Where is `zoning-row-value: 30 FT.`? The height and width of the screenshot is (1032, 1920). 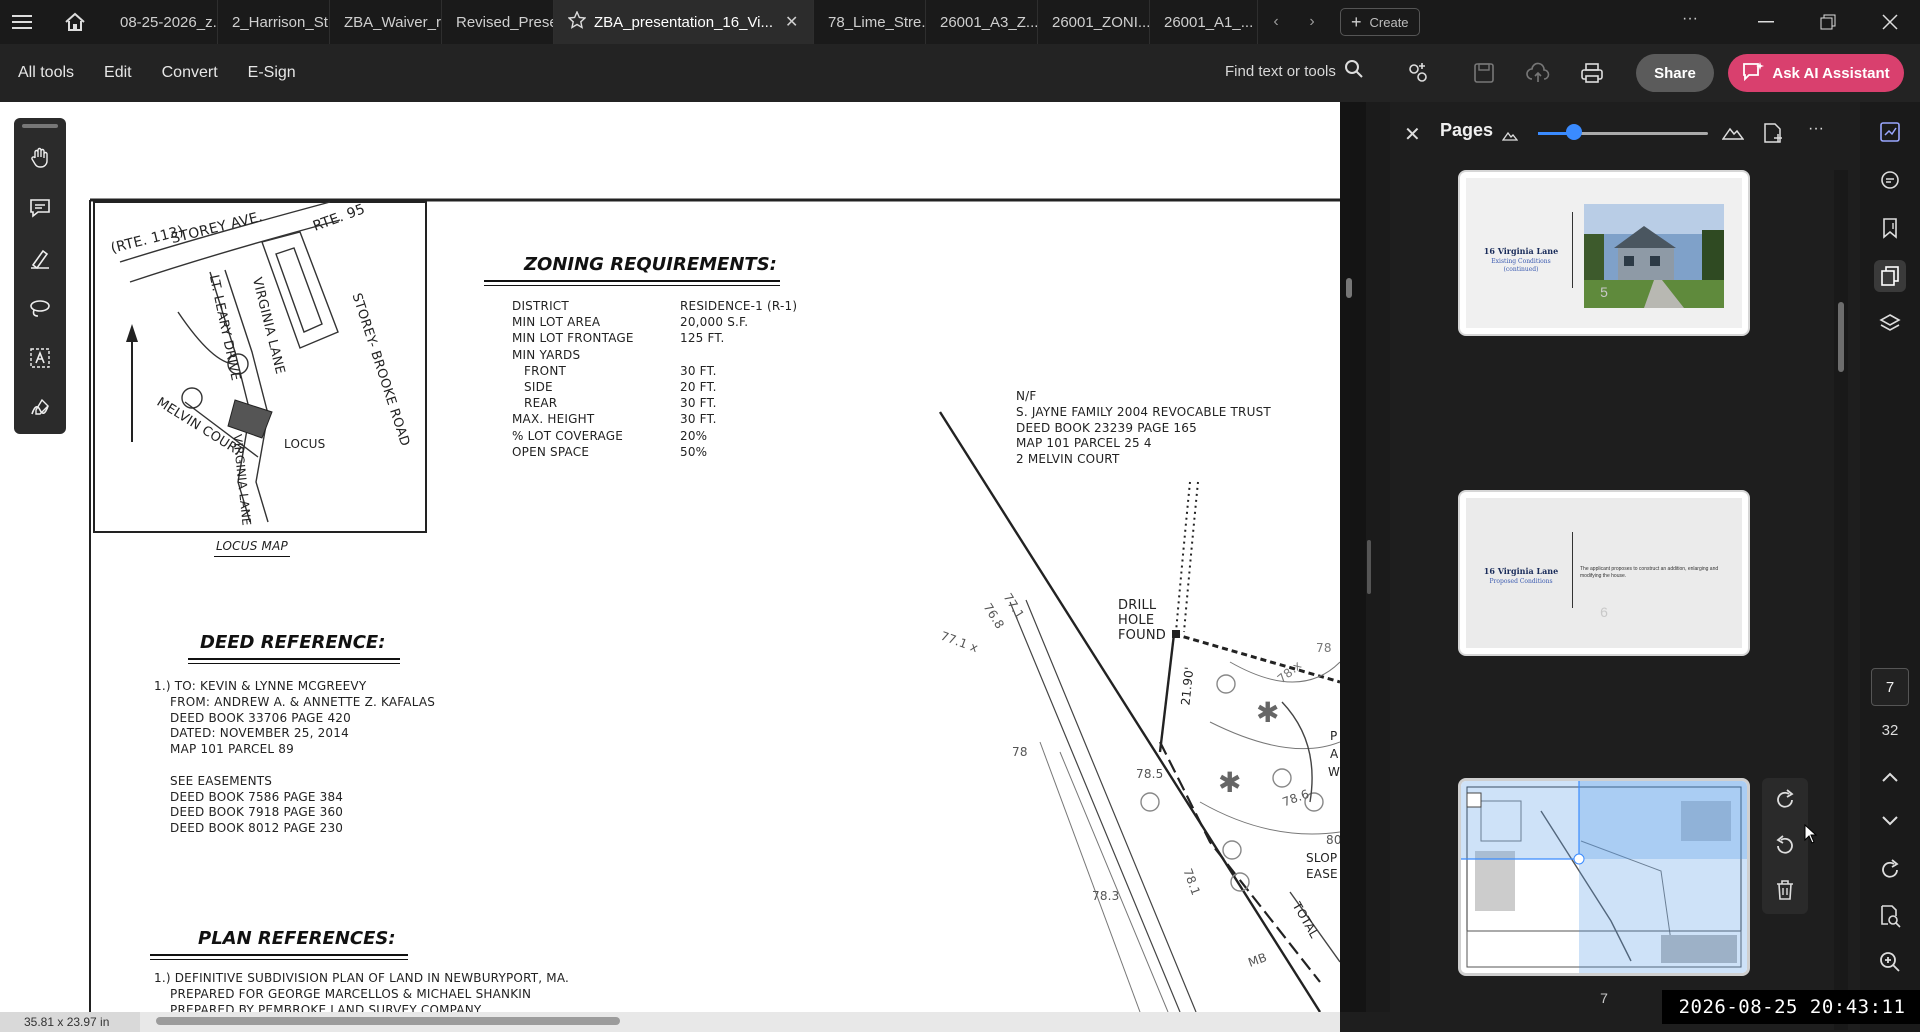
zoning-row-value: 30 FT. is located at coordinates (698, 370).